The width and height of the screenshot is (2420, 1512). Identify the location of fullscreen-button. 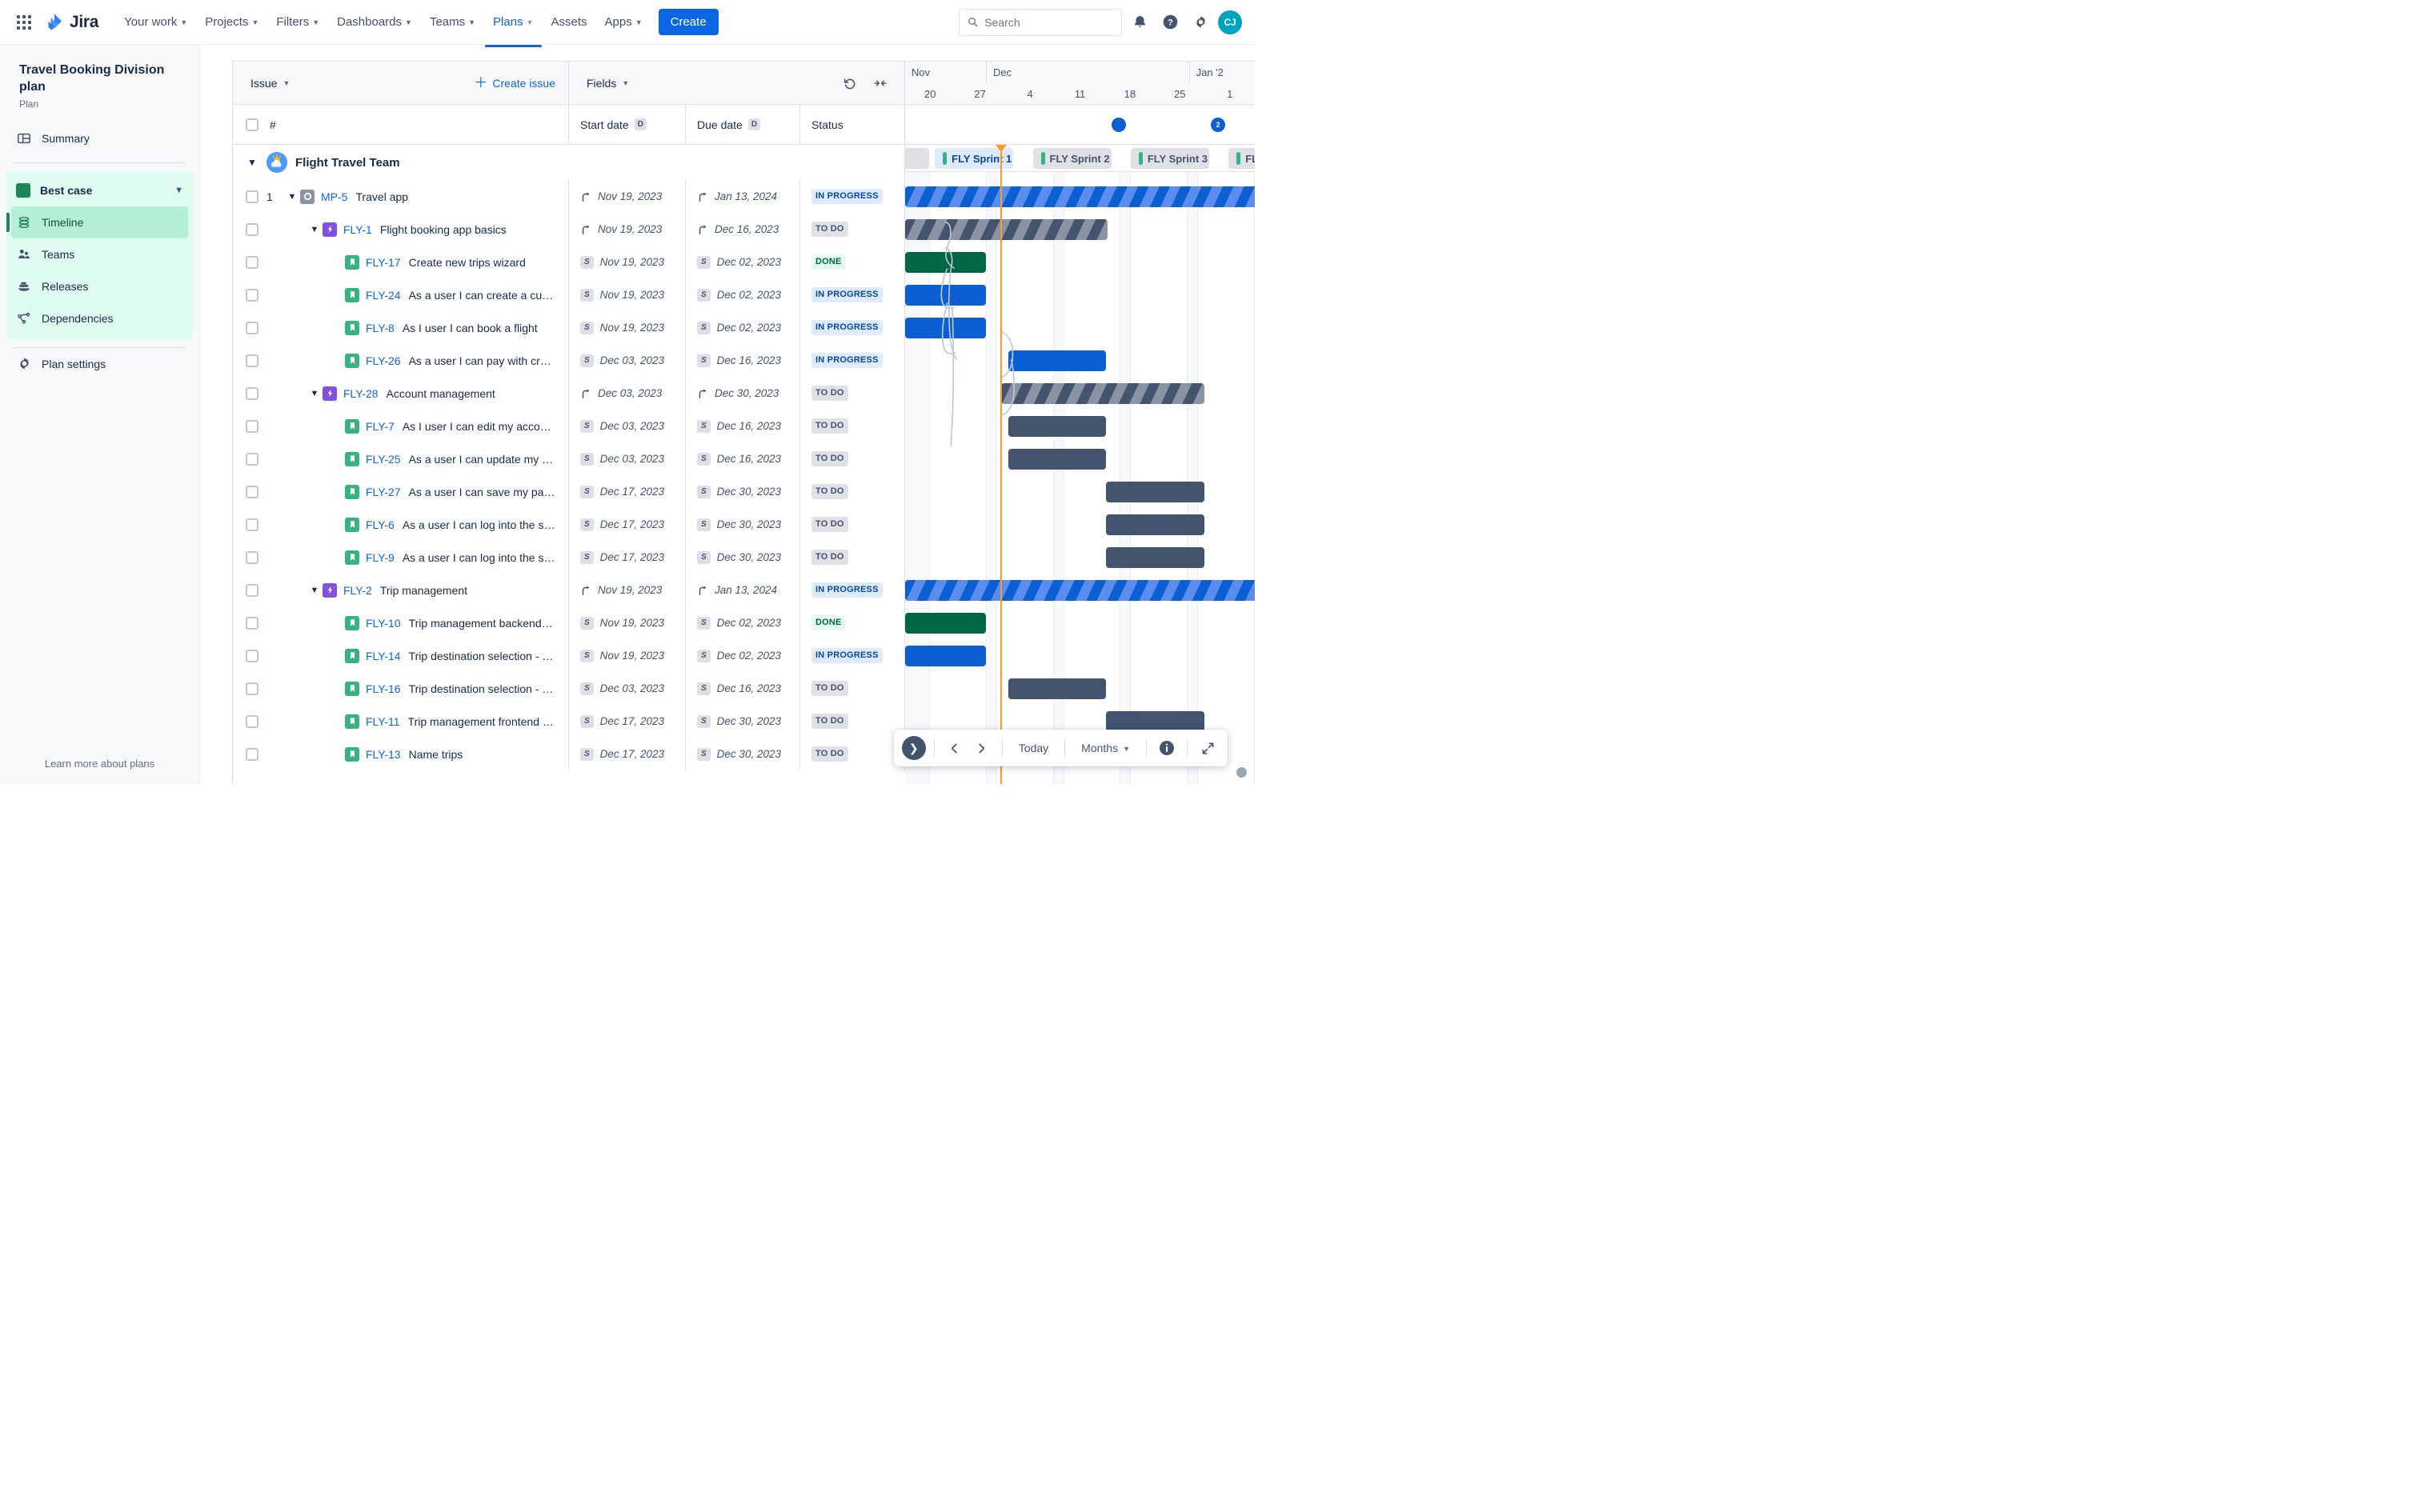
(1208, 748).